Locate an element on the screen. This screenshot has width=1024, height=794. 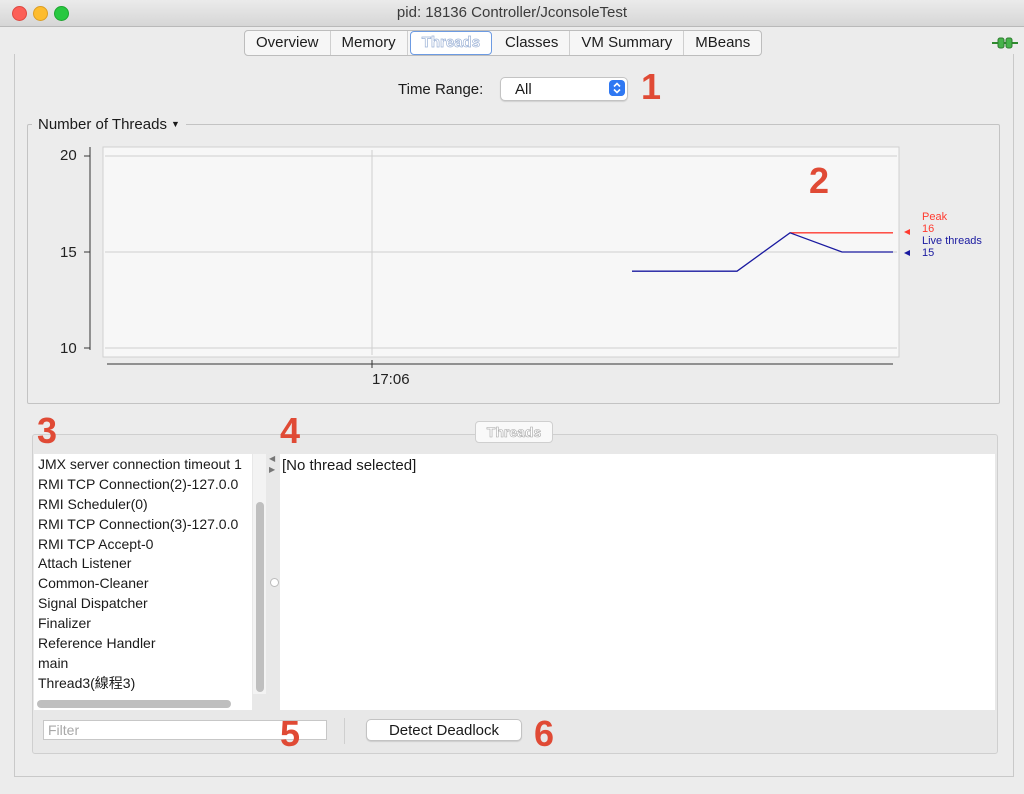
thread-detail-text: [No thread selected] is located at coordinates (349, 465).